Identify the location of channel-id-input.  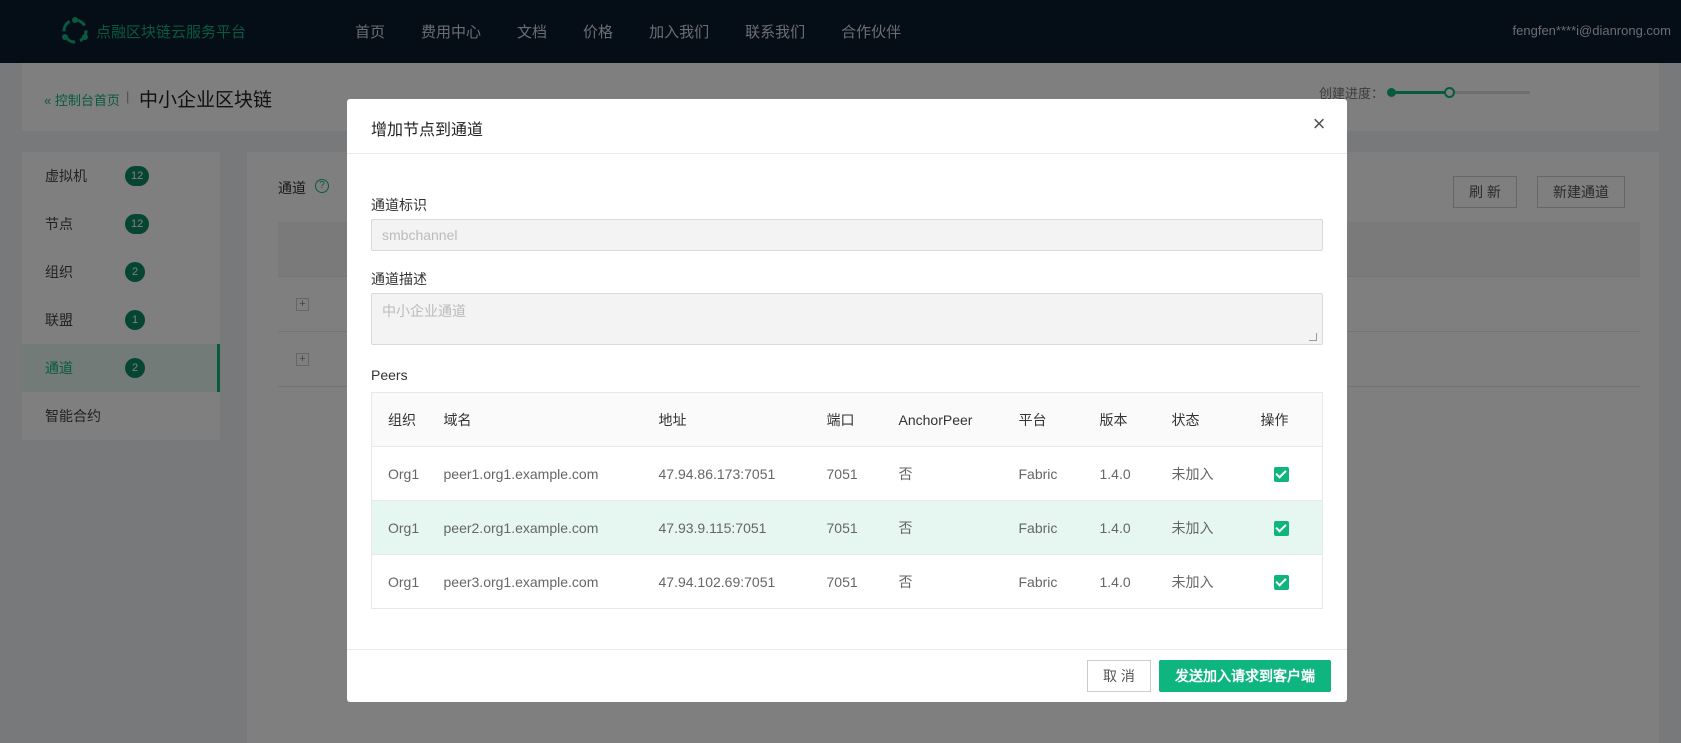
(847, 235).